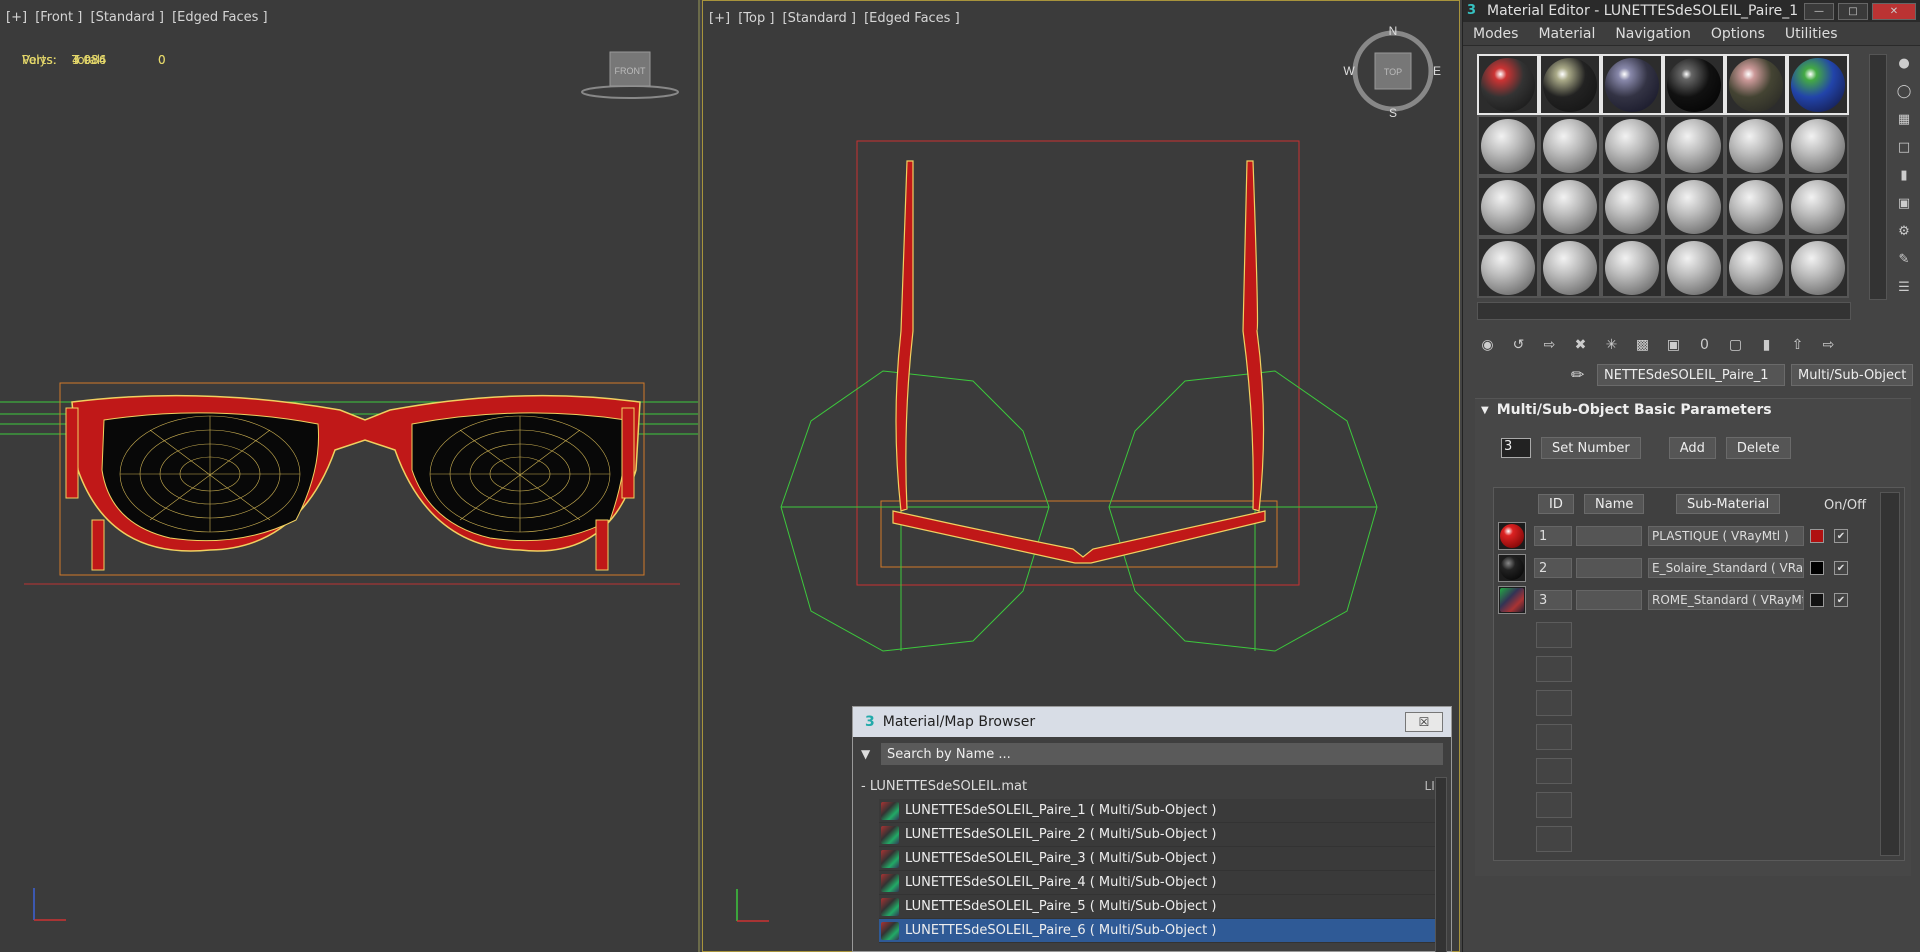 Image resolution: width=1920 pixels, height=952 pixels. I want to click on material-type-button: Multi/Sub-Object, so click(1852, 375).